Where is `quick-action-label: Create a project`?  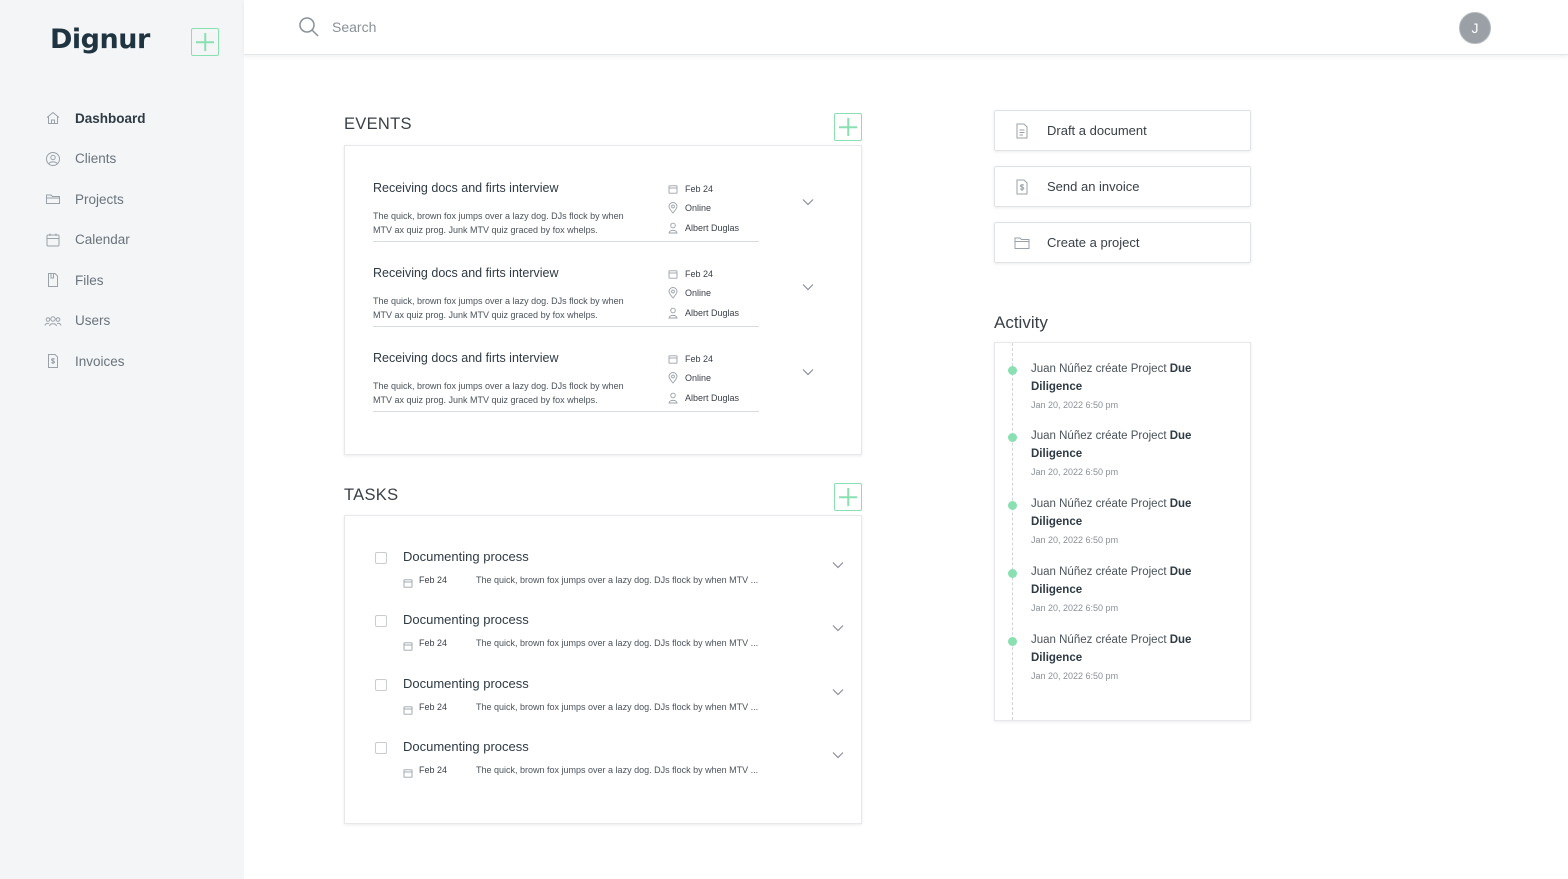
quick-action-label: Create a project is located at coordinates (1093, 242).